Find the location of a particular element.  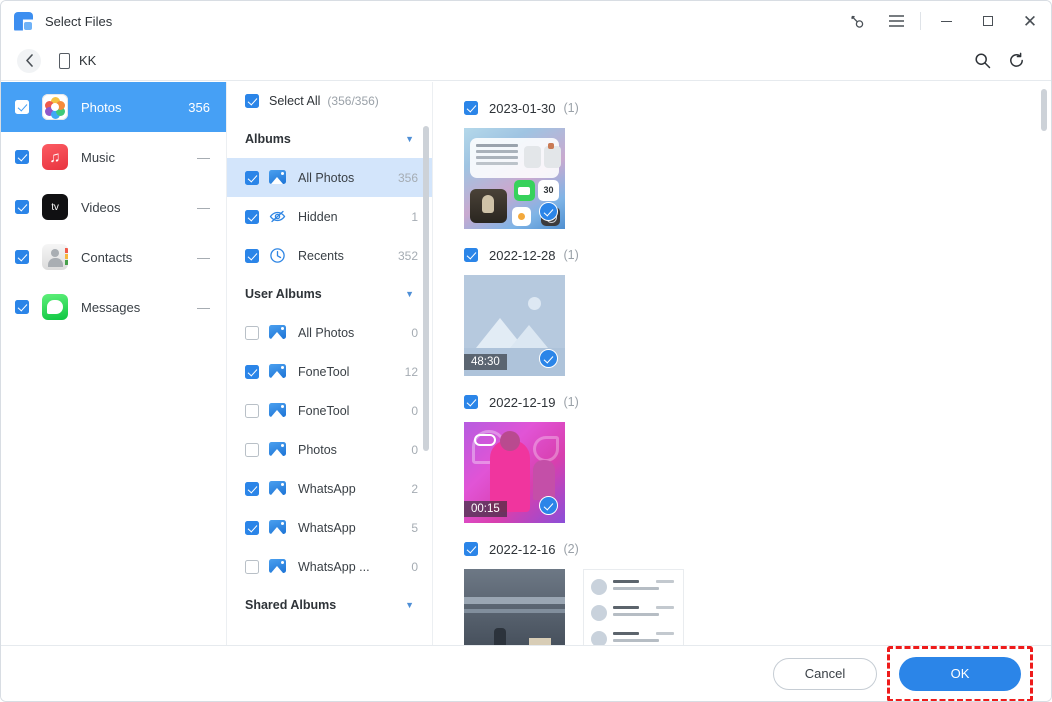

sidebar-checkbox-music is located at coordinates (22, 157).